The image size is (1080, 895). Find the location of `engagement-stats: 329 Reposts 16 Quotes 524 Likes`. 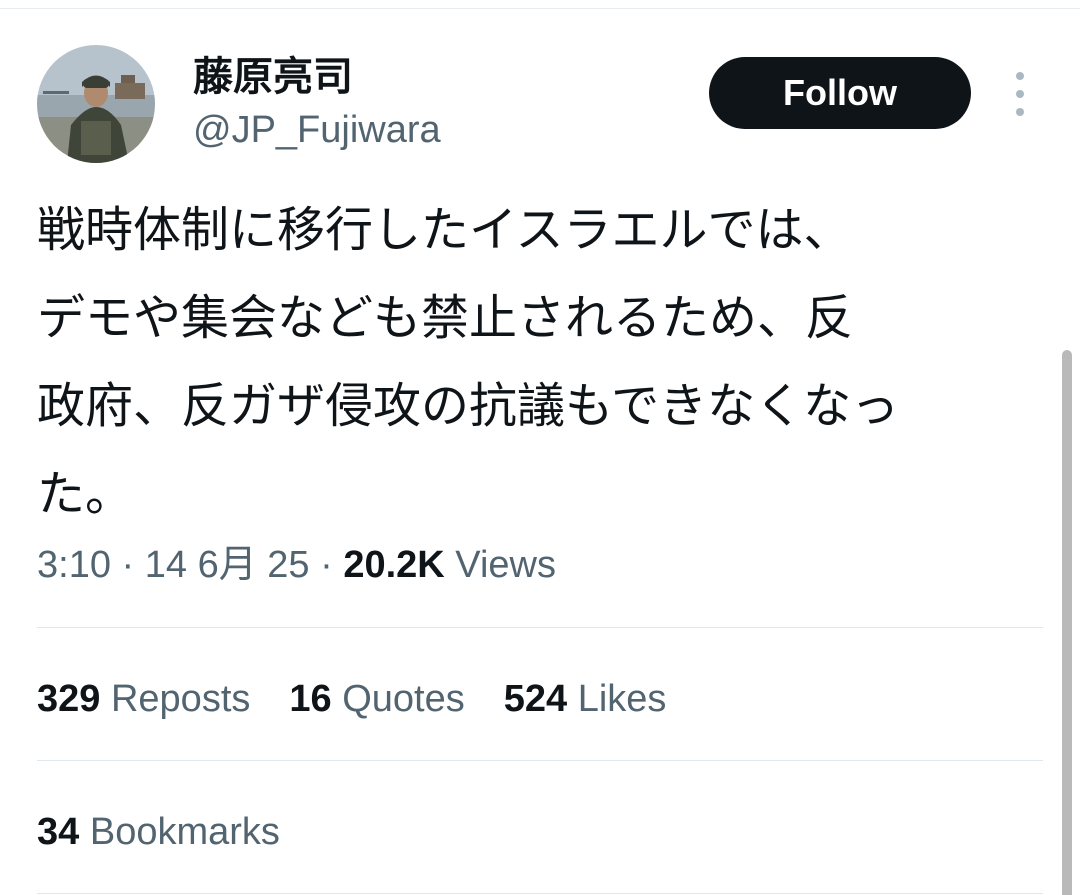

engagement-stats: 329 Reposts 16 Quotes 524 Likes is located at coordinates (371, 699).